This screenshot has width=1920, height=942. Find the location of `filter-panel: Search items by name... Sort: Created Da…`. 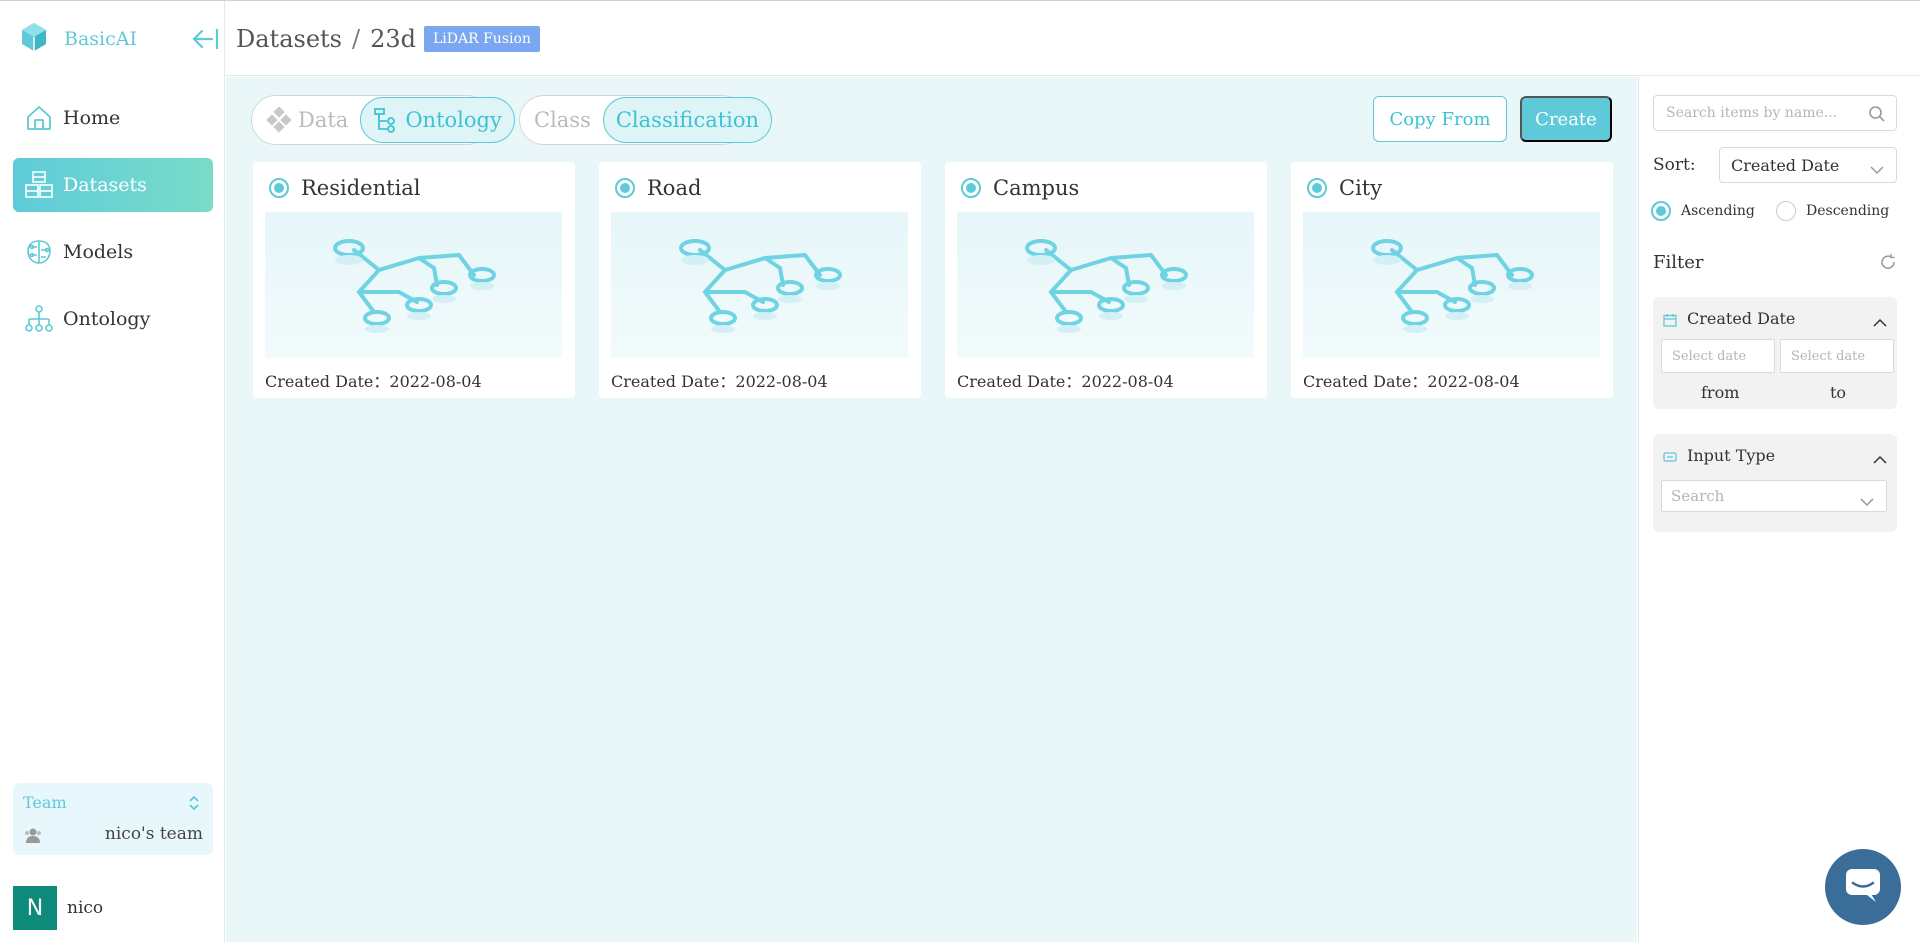

filter-panel: Search items by name... Sort: Created Da… is located at coordinates (1779, 509).